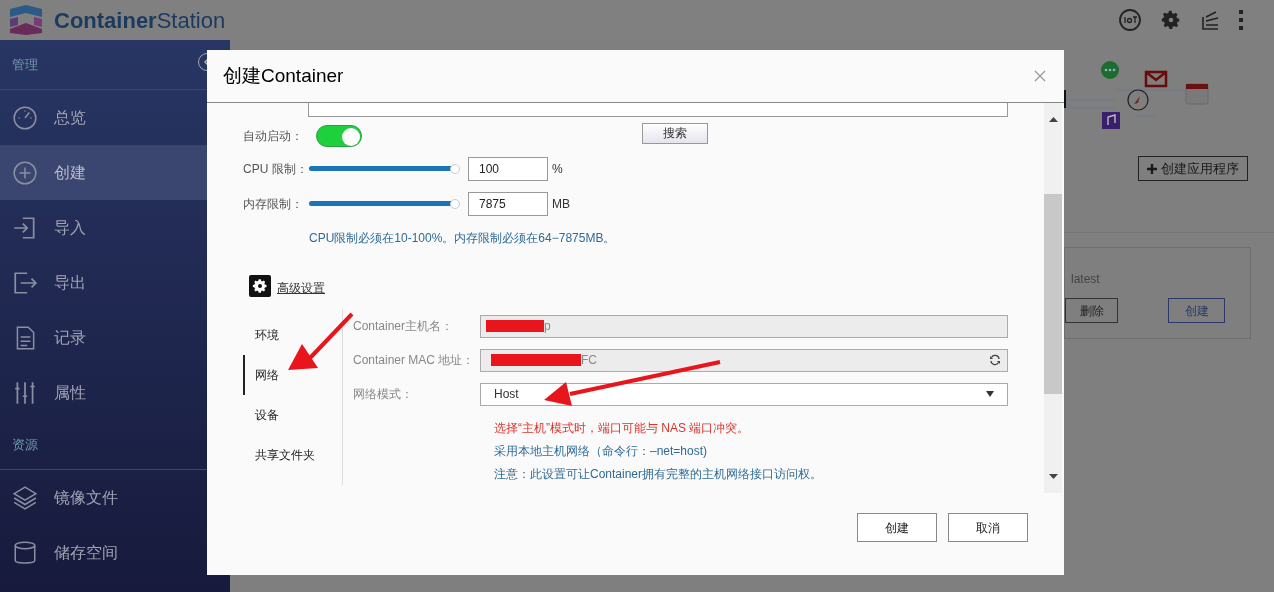 The width and height of the screenshot is (1274, 592). Describe the element at coordinates (659, 474) in the screenshot. I see `info-text: 注意：此设置可让Container拥有完整的主机网络接口访问权。` at that location.